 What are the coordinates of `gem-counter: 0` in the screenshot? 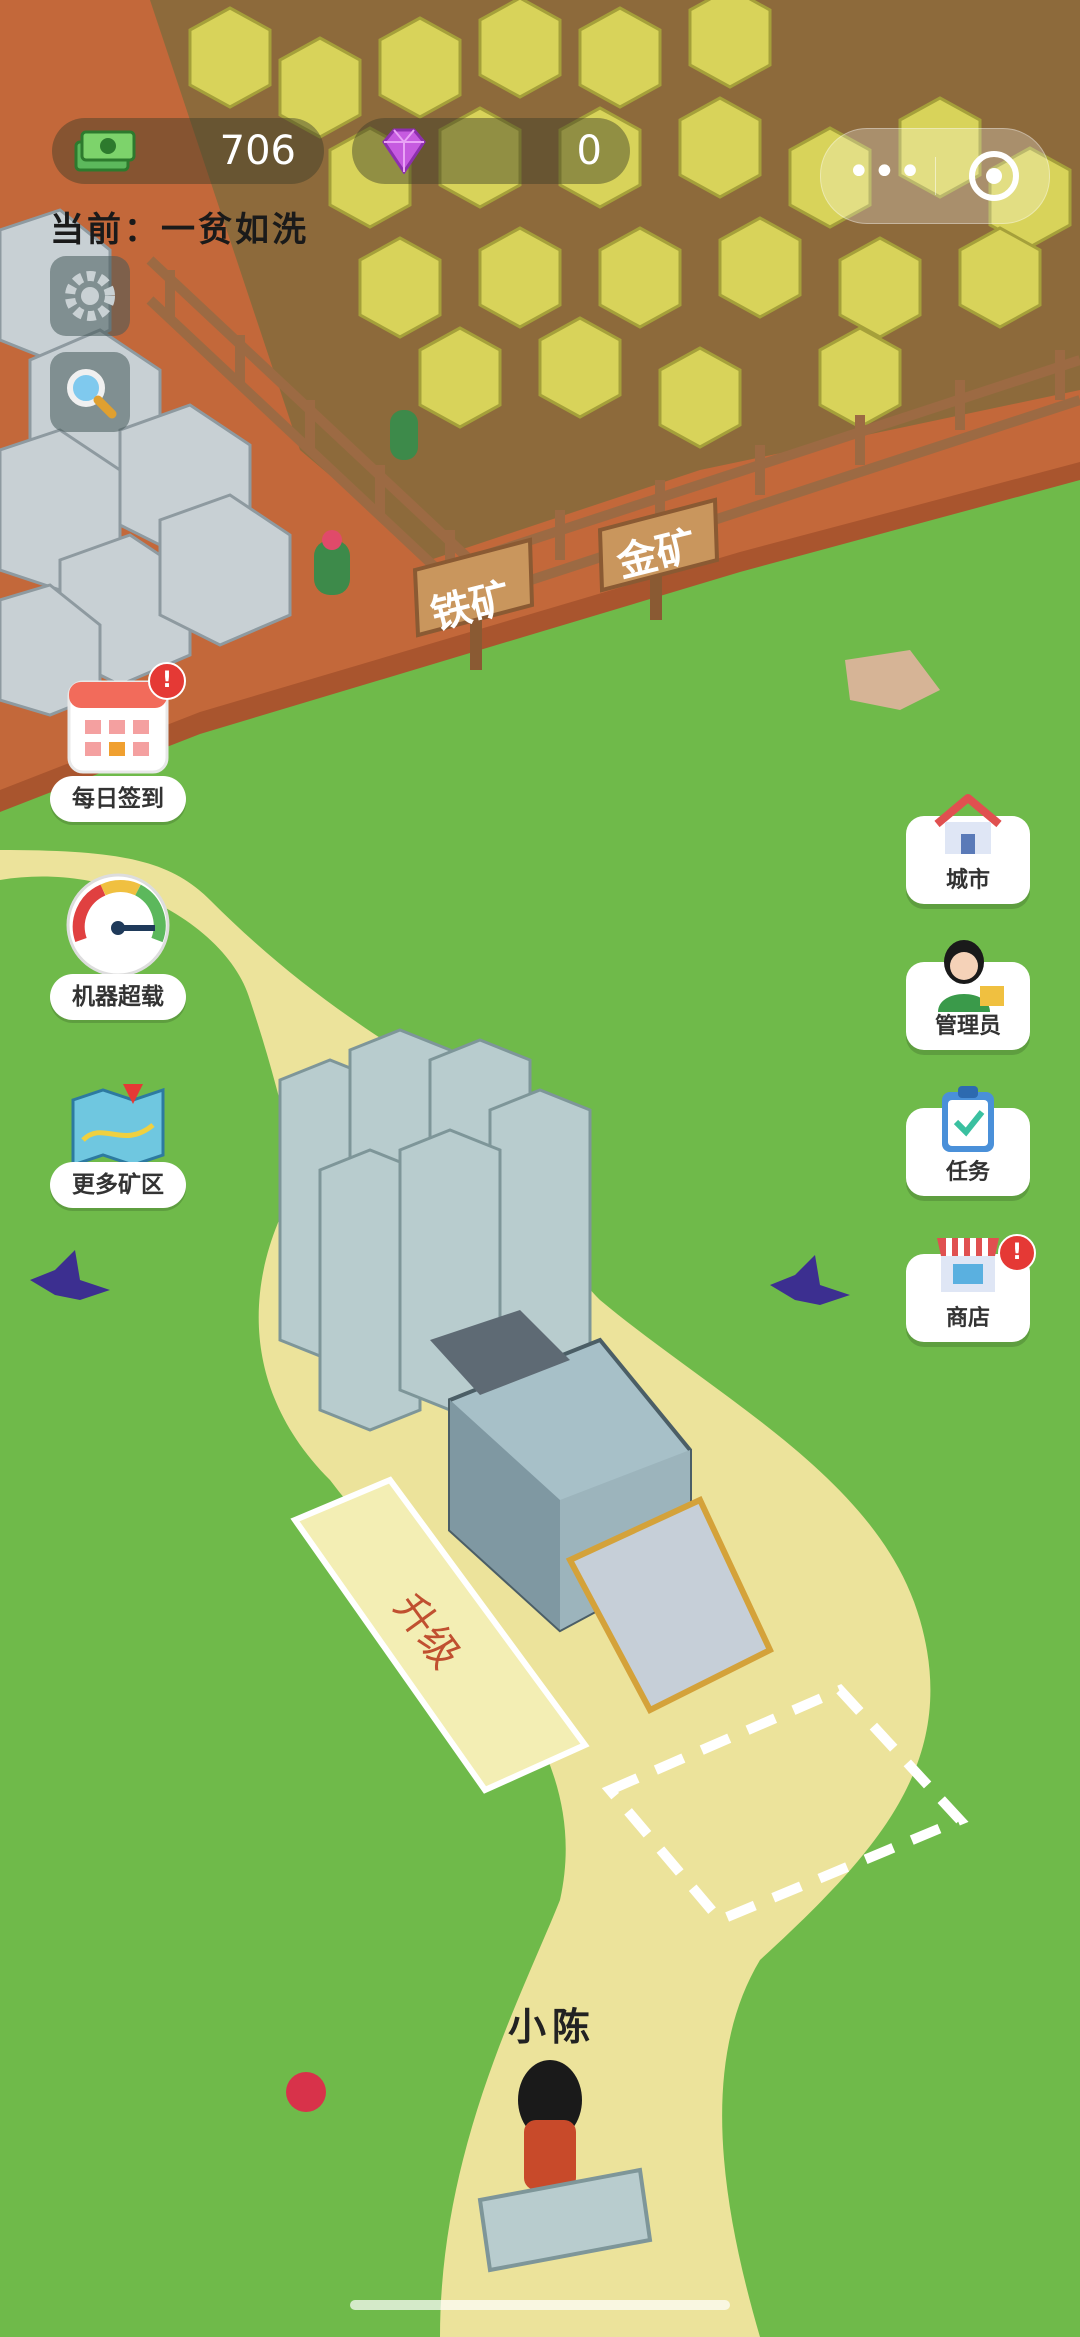 It's located at (491, 151).